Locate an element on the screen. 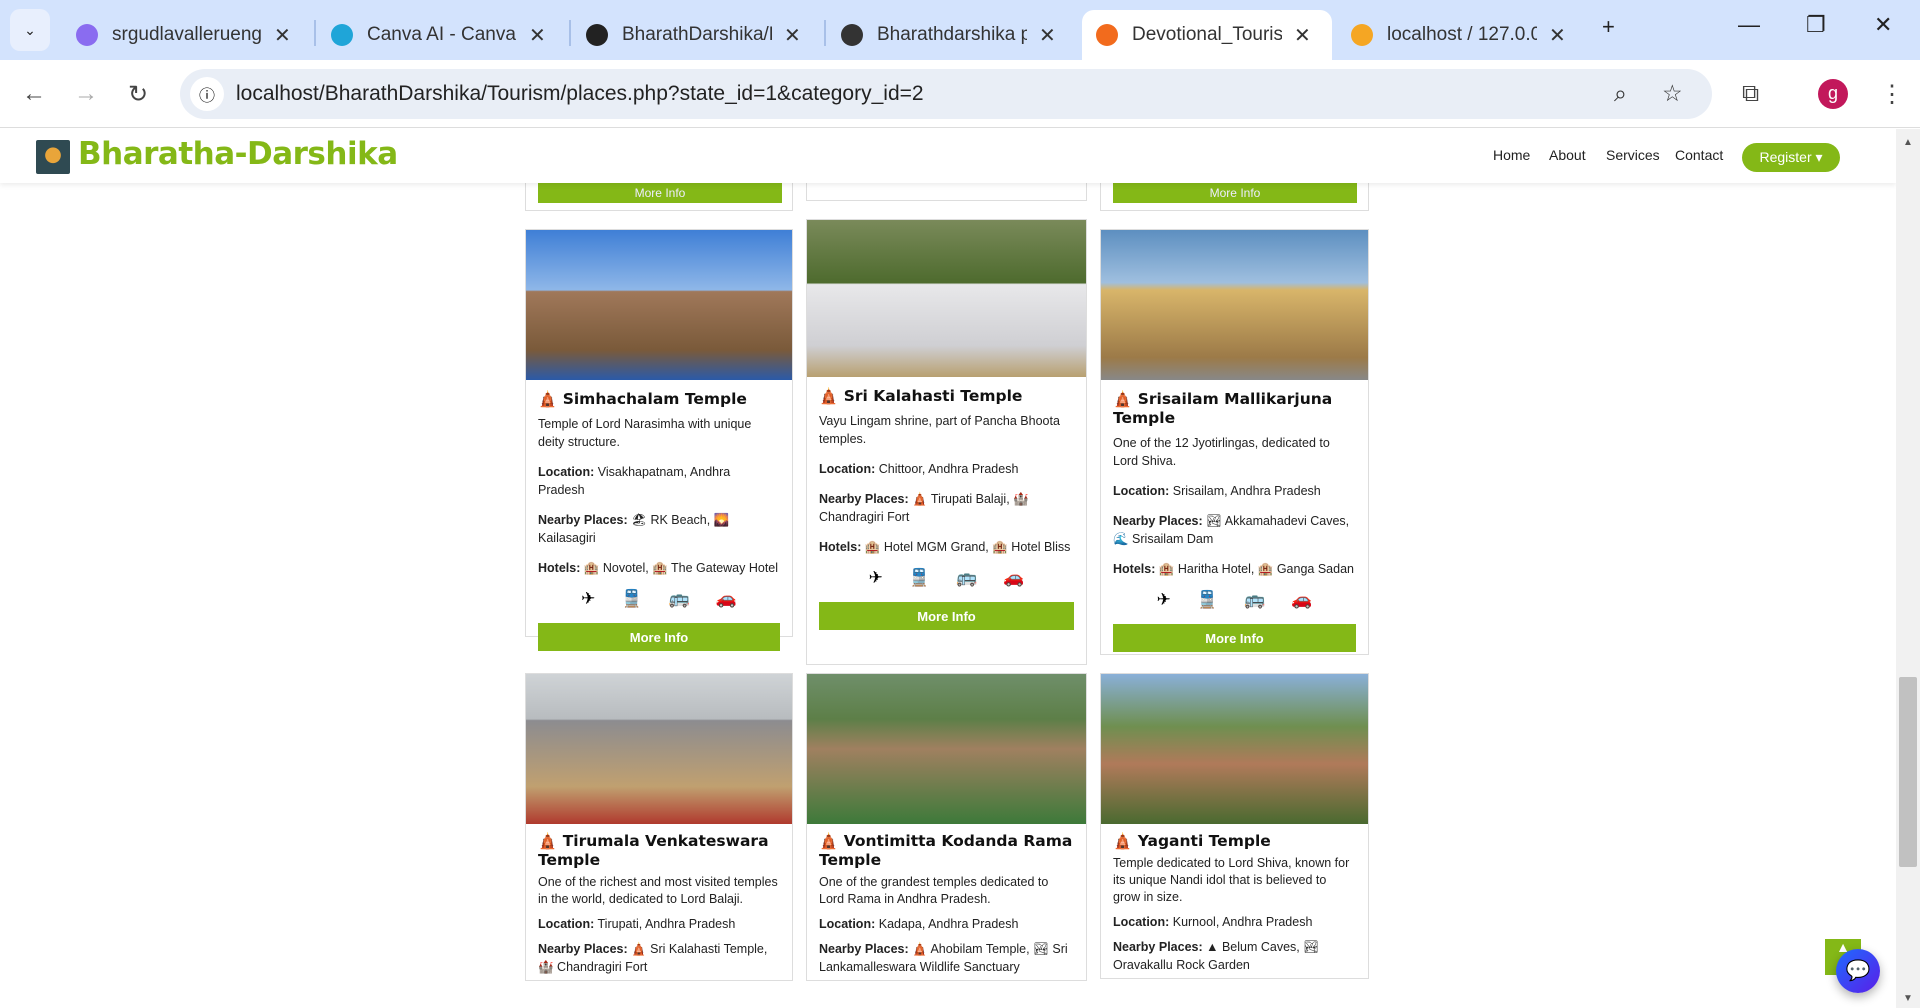  forward-icon: → is located at coordinates (86, 94).